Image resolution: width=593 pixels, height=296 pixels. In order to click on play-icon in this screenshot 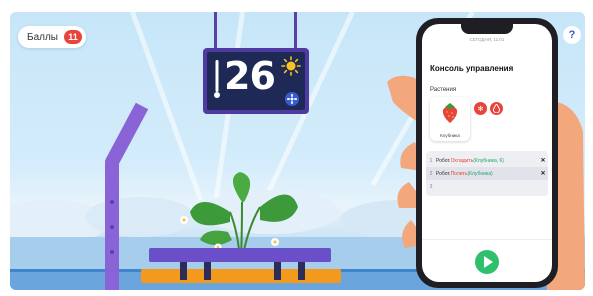, I will do `click(488, 262)`.